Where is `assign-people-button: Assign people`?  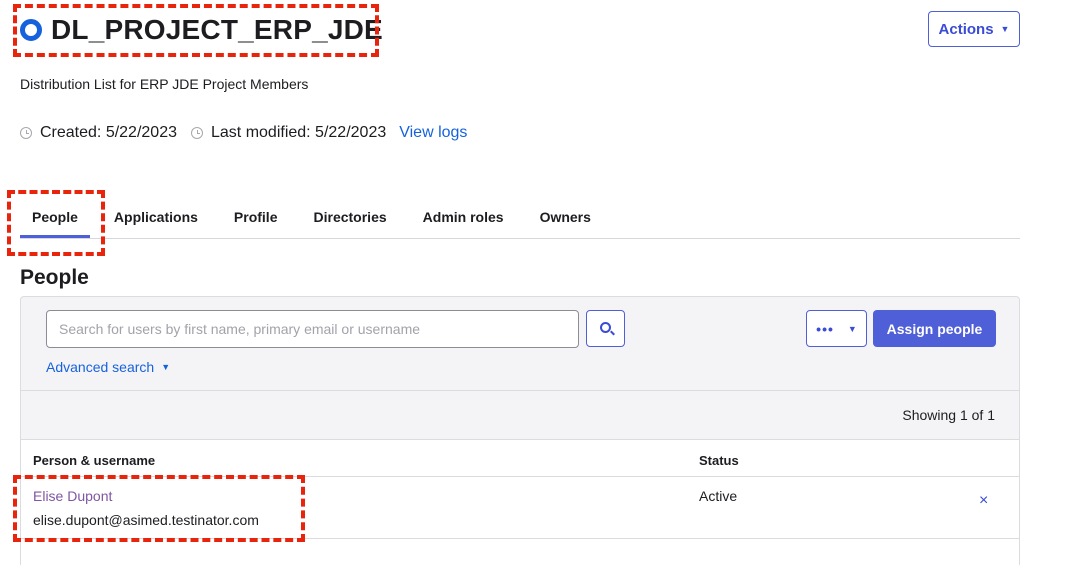 assign-people-button: Assign people is located at coordinates (934, 328).